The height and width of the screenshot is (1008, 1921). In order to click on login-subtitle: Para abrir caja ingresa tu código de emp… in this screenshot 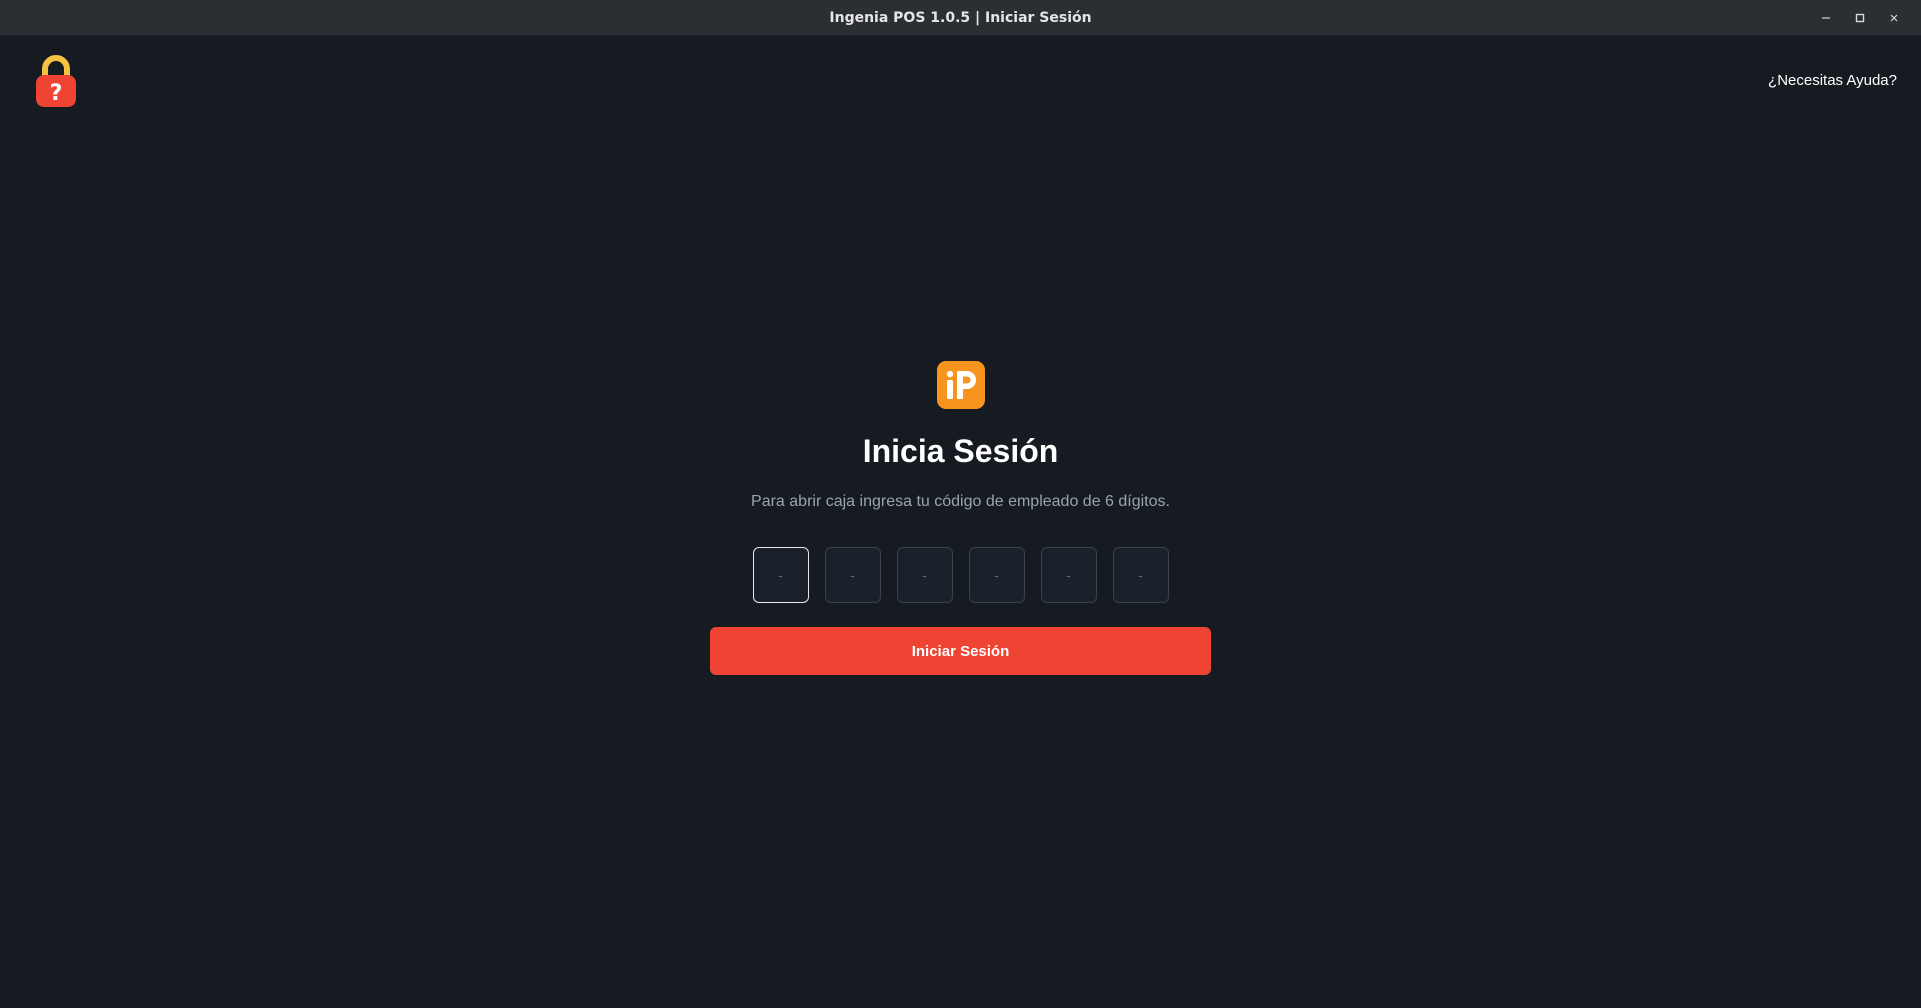, I will do `click(960, 501)`.